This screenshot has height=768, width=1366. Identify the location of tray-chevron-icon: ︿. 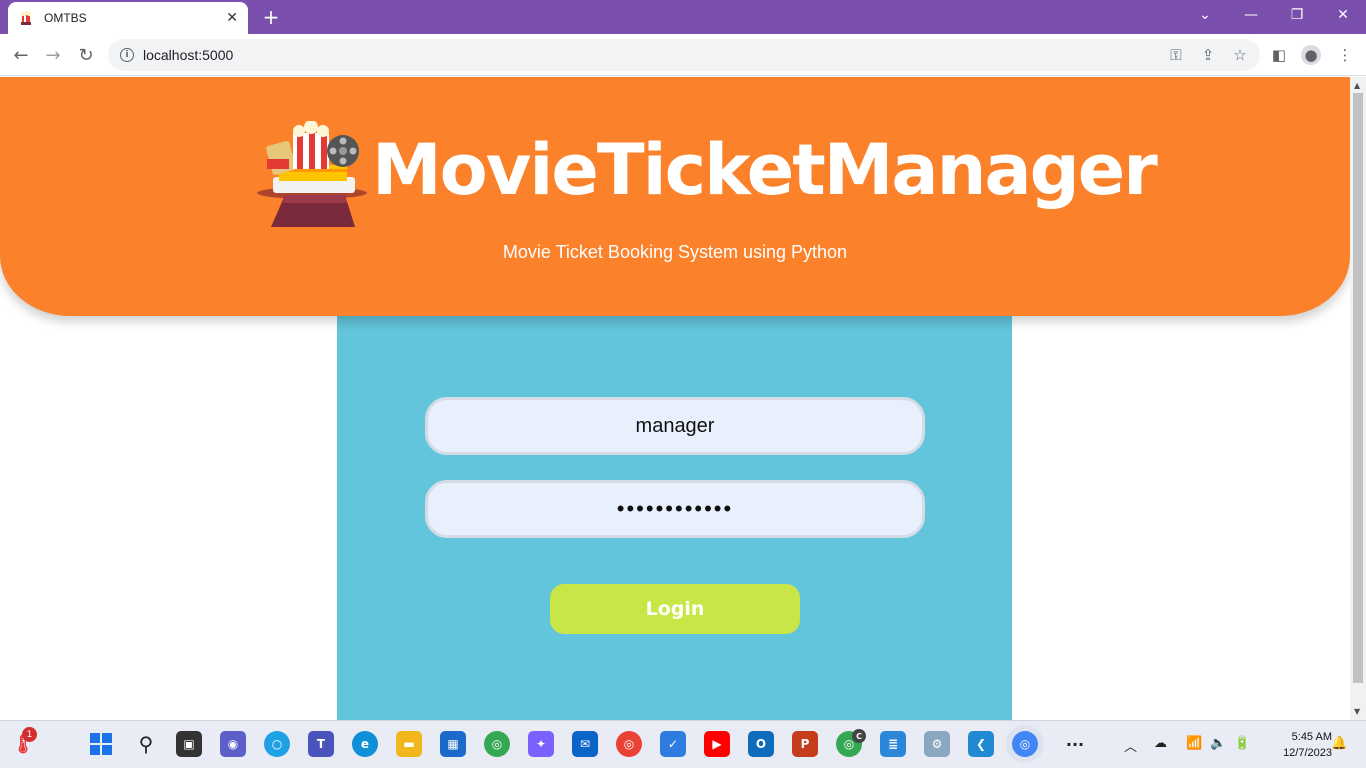
(1130, 745).